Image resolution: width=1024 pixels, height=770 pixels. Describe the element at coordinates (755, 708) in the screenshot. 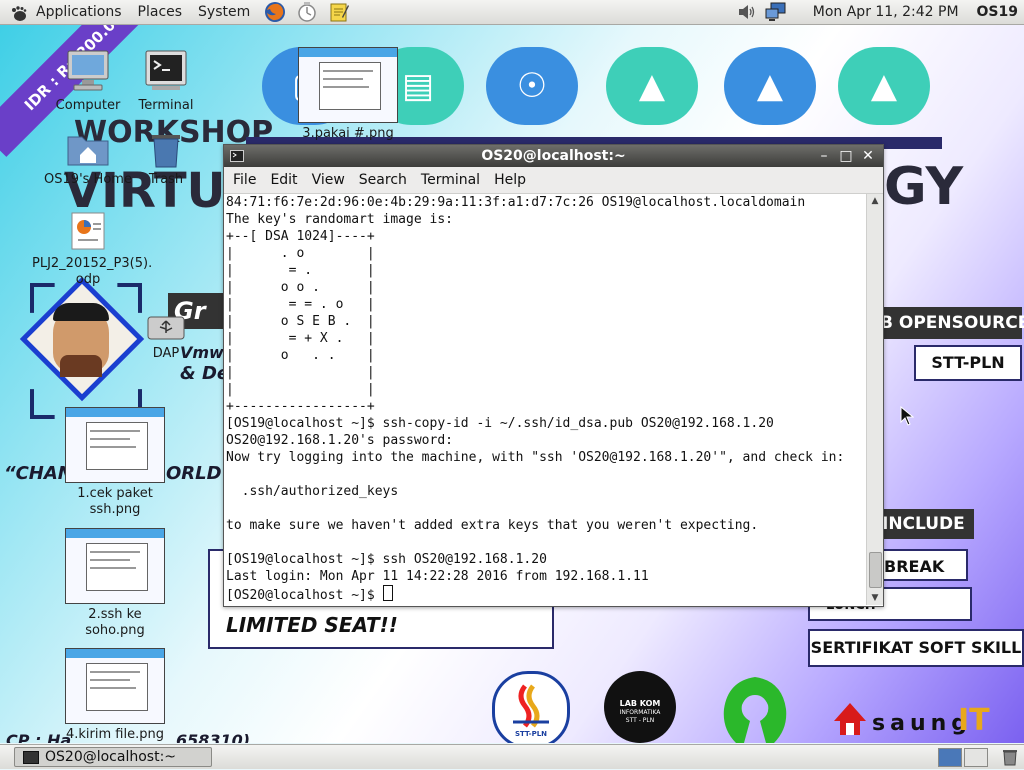

I see `wallpaper-open-source-logo` at that location.